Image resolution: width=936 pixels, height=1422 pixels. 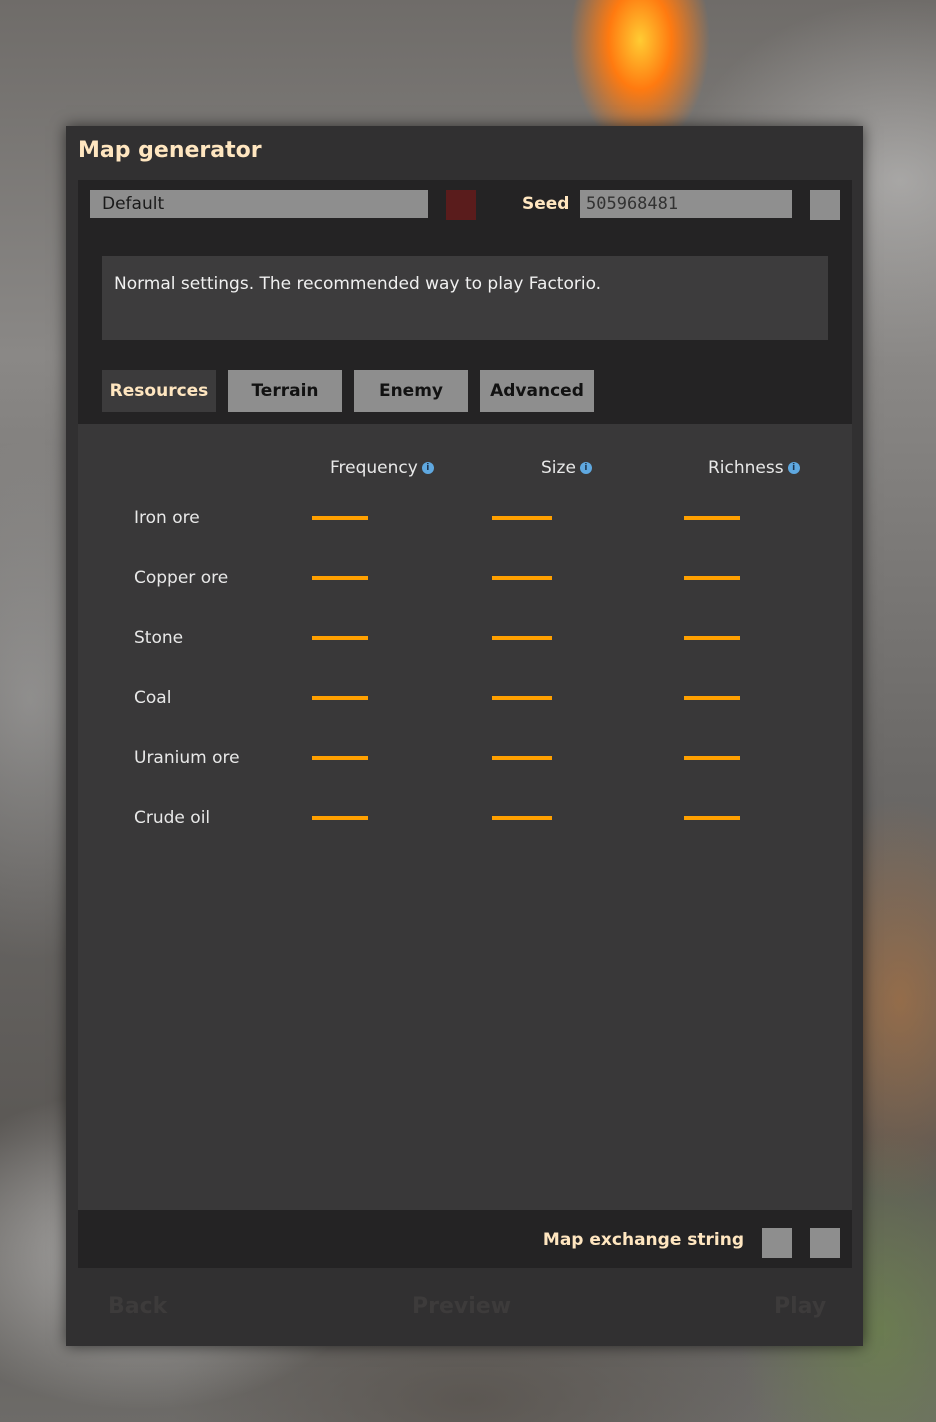 What do you see at coordinates (172, 818) in the screenshot?
I see `resource-label: Crude oil` at bounding box center [172, 818].